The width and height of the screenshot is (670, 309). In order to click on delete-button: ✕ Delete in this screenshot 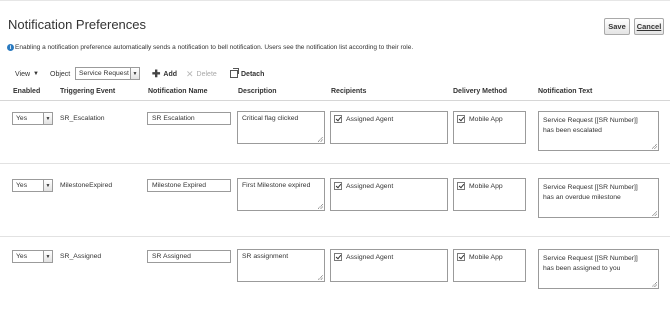, I will do `click(201, 74)`.